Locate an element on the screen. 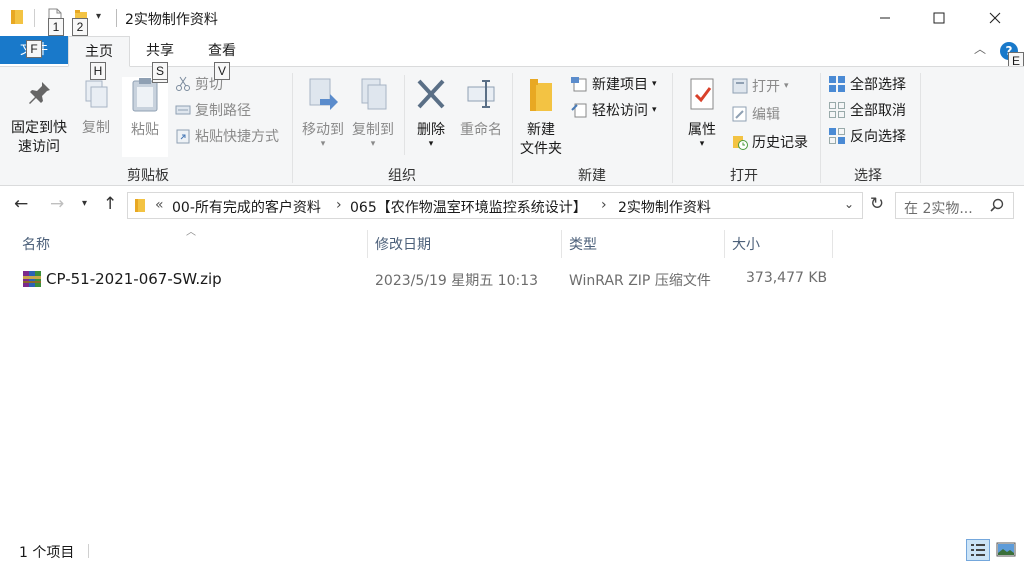  ribbon-tabs: 文件 F 主页 H 共享 S 查看 V ︿ ? E is located at coordinates (512, 58).